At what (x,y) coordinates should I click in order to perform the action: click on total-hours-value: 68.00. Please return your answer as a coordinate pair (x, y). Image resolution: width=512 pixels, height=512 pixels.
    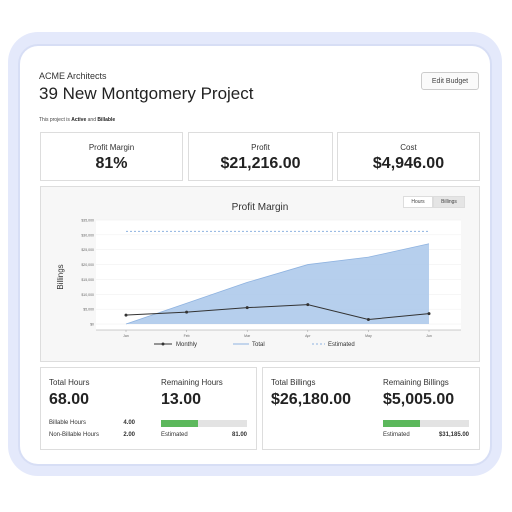
    Looking at the image, I should click on (69, 399).